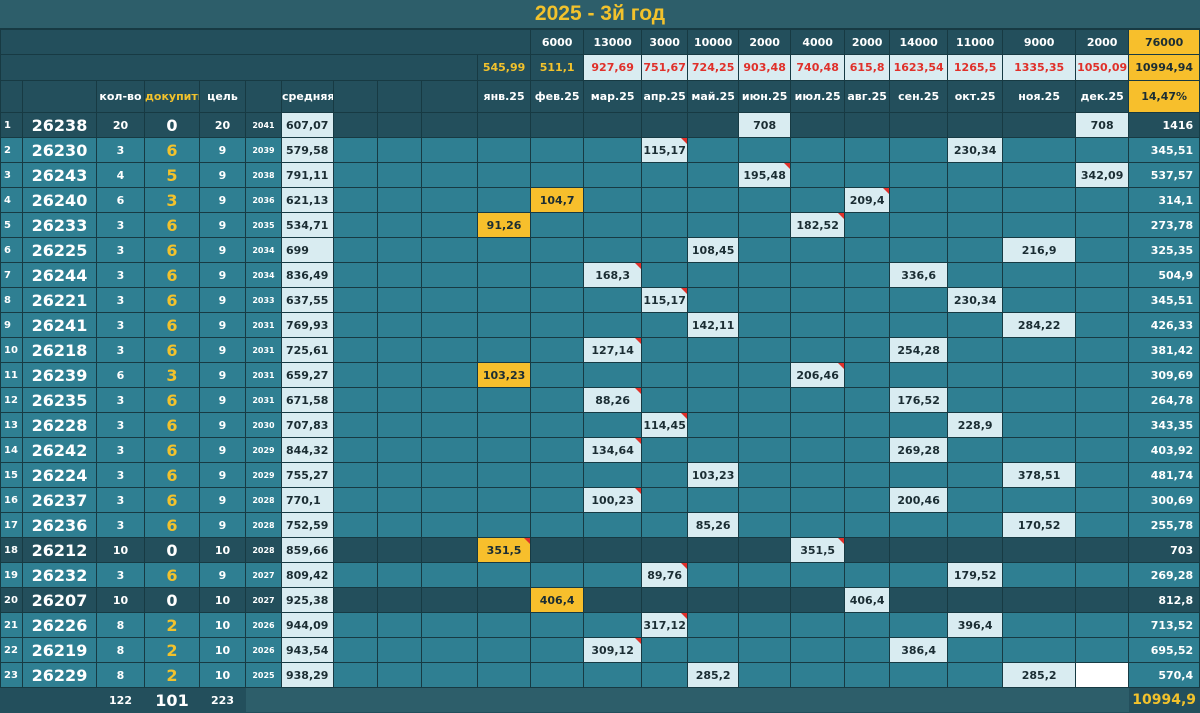 This screenshot has height=713, width=1200. I want to click on year-cell: 2034, so click(263, 275).